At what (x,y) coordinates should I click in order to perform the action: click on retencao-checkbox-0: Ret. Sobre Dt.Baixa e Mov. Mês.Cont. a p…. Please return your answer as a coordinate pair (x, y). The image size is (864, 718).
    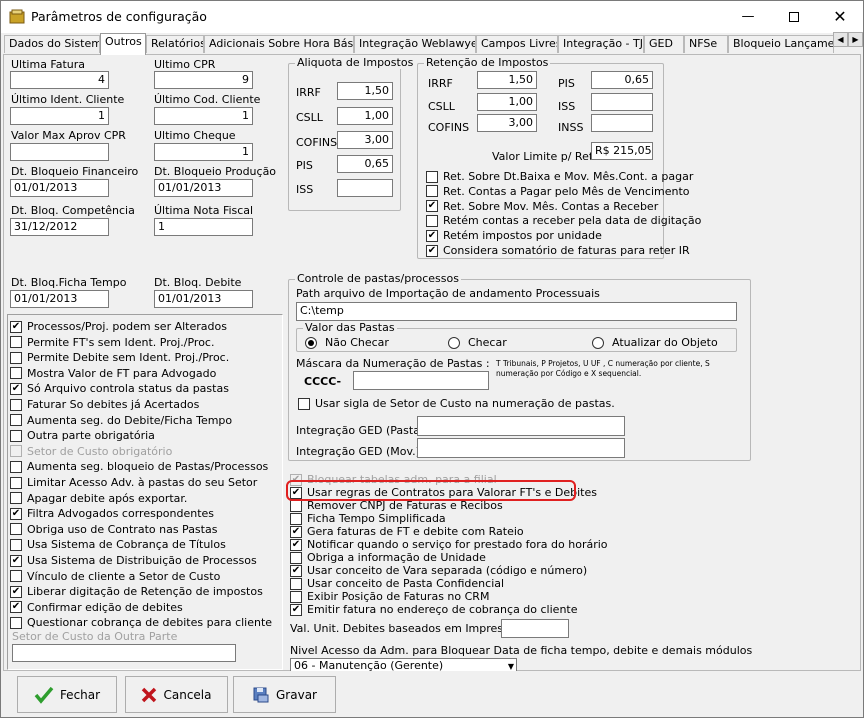
    Looking at the image, I should click on (559, 176).